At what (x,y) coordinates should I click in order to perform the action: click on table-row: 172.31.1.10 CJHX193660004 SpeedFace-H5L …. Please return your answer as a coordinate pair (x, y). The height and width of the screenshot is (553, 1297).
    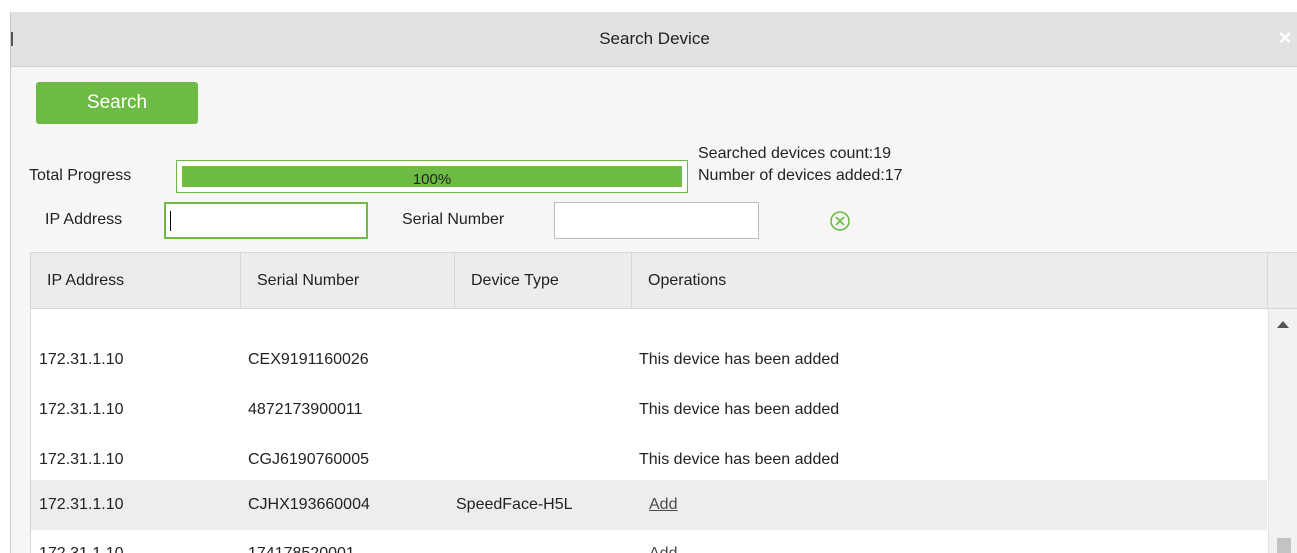
    Looking at the image, I should click on (649, 505).